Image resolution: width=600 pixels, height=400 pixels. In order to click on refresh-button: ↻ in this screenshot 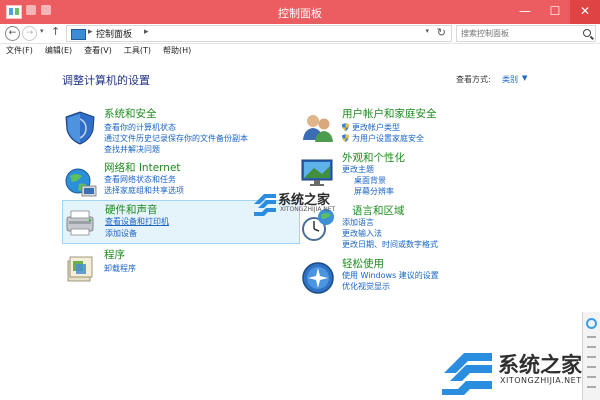, I will do `click(441, 32)`.